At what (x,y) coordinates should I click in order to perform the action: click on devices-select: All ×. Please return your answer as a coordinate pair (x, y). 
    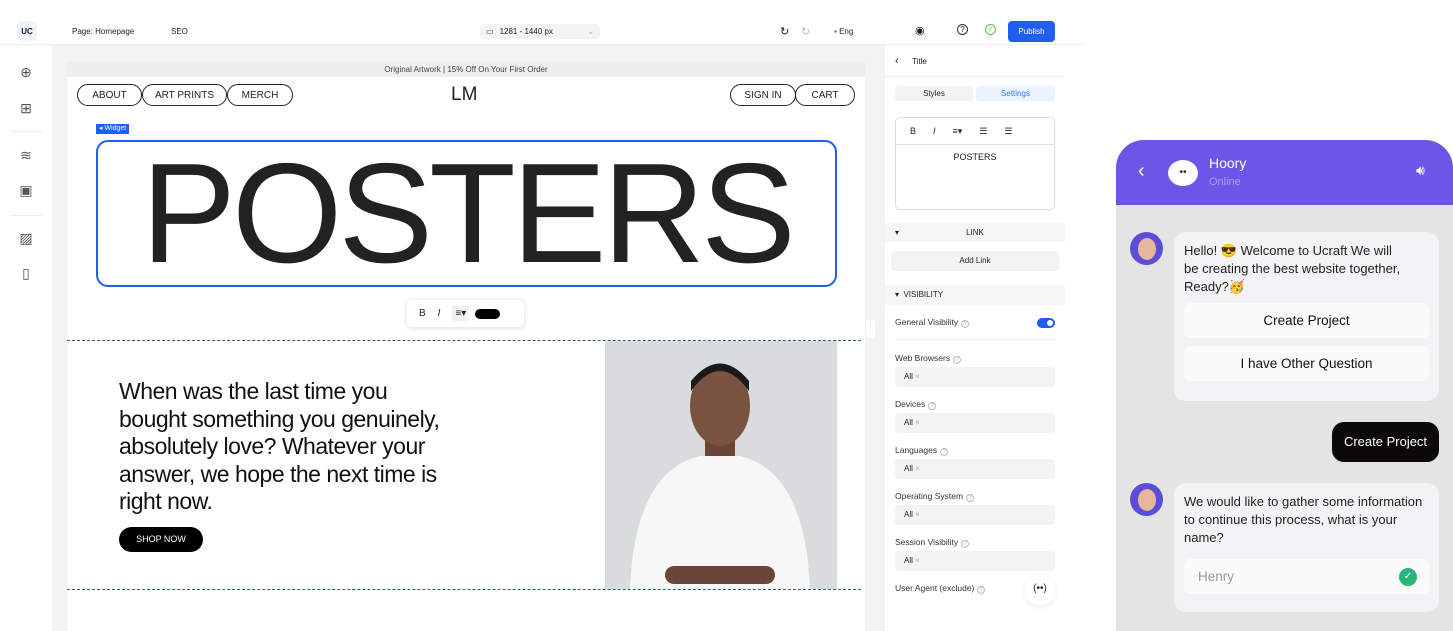
    Looking at the image, I should click on (975, 423).